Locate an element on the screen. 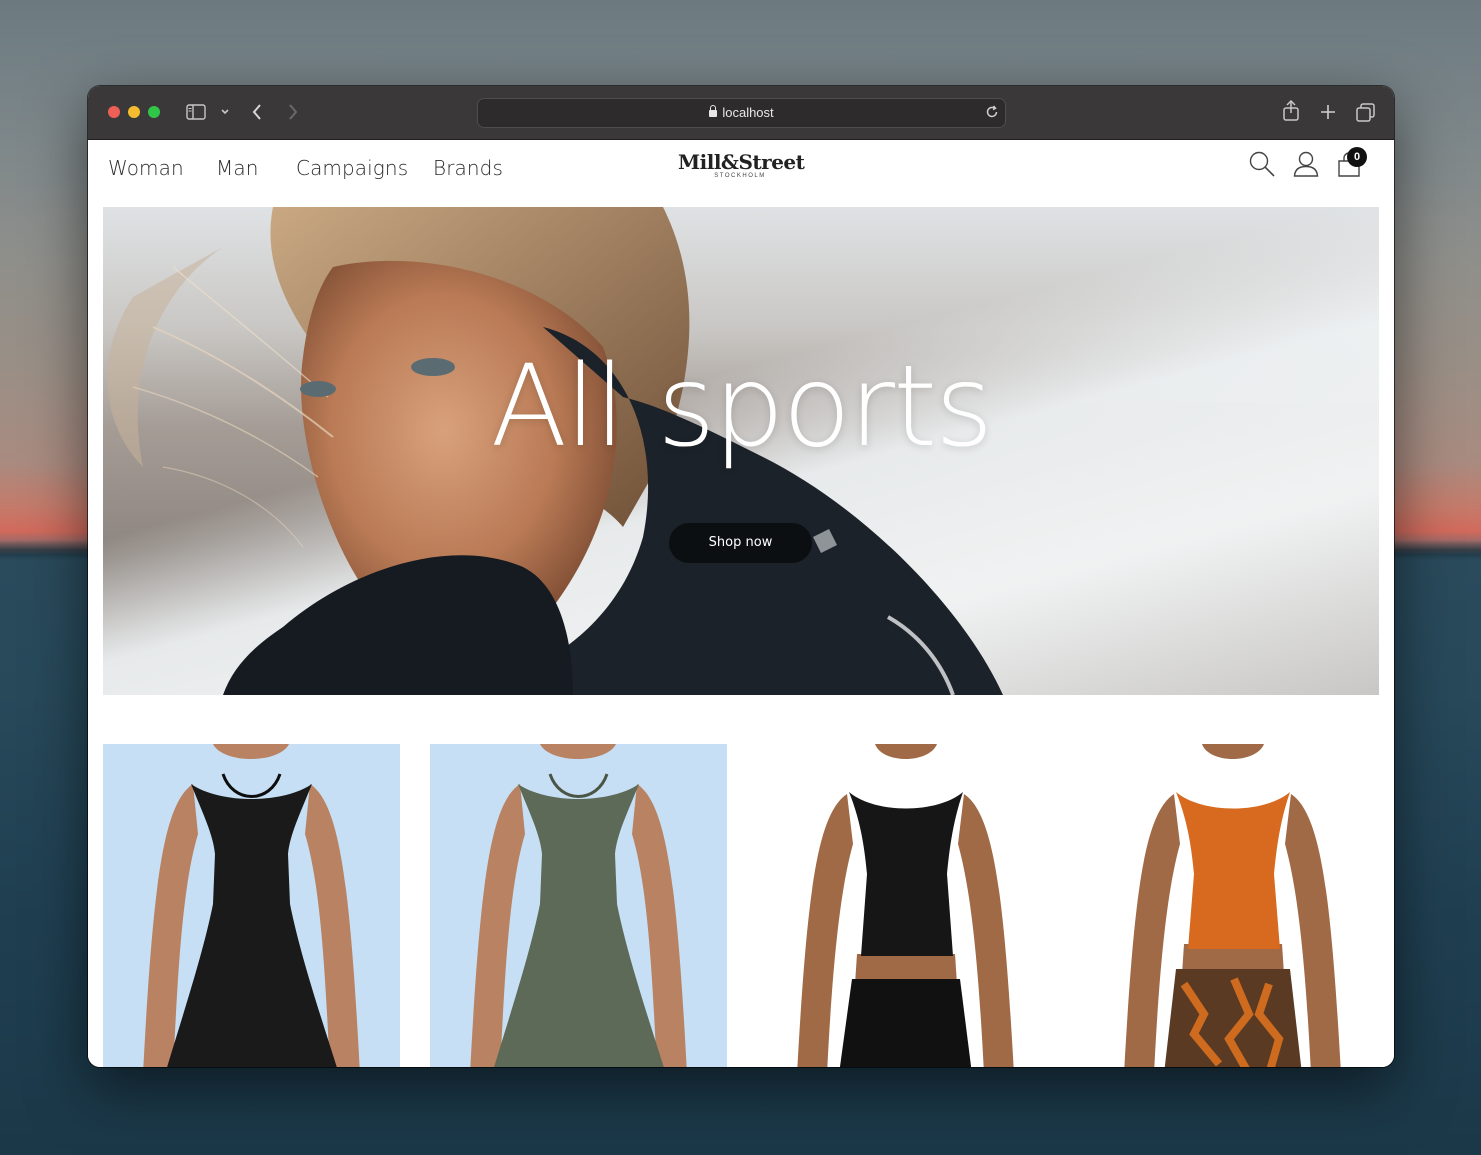 This screenshot has width=1481, height=1155. back-icon is located at coordinates (257, 112).